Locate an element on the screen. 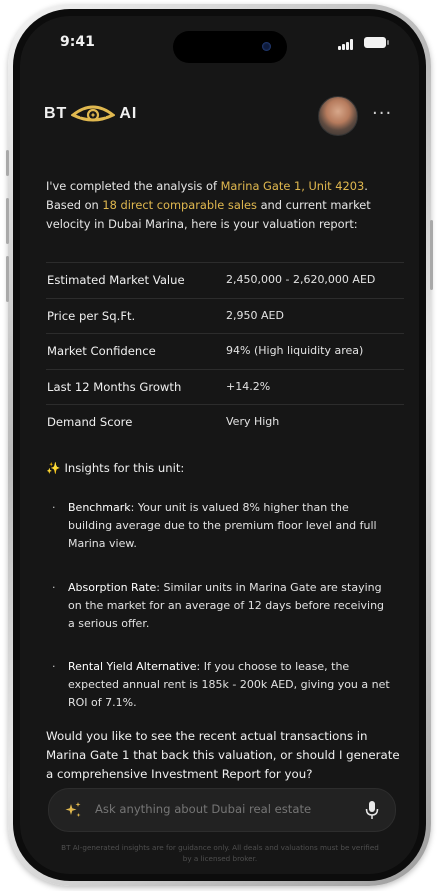  volume-down-button is located at coordinates (7, 279).